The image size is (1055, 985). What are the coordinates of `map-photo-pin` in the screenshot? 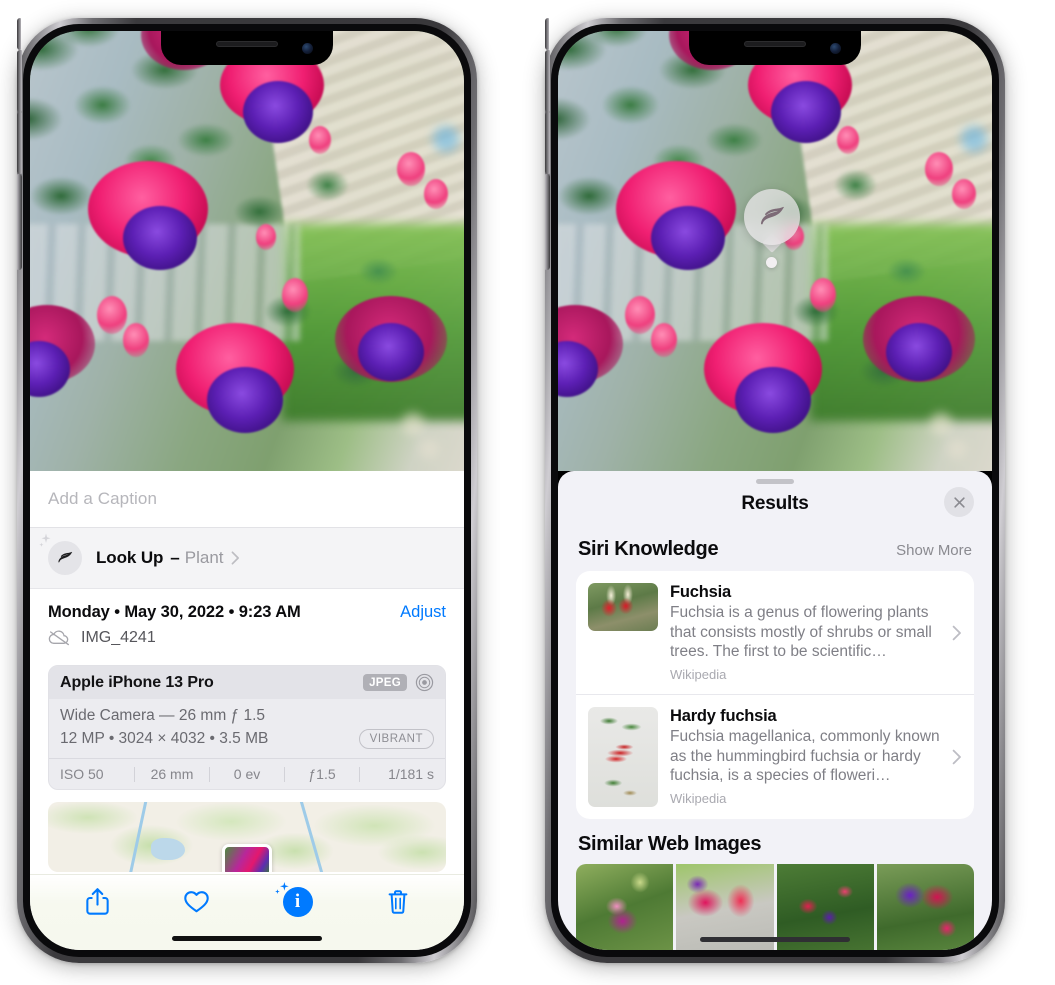 It's located at (247, 858).